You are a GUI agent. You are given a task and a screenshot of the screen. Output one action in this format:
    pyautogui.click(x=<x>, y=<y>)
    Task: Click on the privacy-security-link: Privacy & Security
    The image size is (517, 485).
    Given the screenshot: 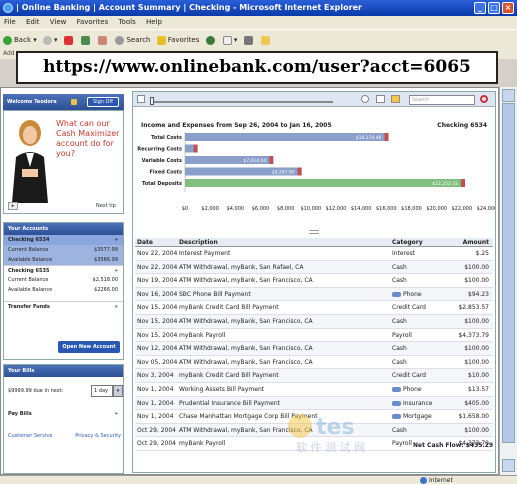 What is the action you would take?
    pyautogui.click(x=98, y=436)
    